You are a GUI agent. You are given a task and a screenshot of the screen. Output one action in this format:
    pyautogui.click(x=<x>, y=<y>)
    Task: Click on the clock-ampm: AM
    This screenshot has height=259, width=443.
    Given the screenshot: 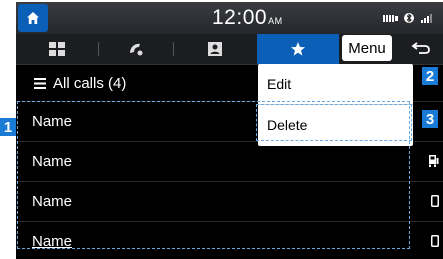 What is the action you would take?
    pyautogui.click(x=275, y=21)
    